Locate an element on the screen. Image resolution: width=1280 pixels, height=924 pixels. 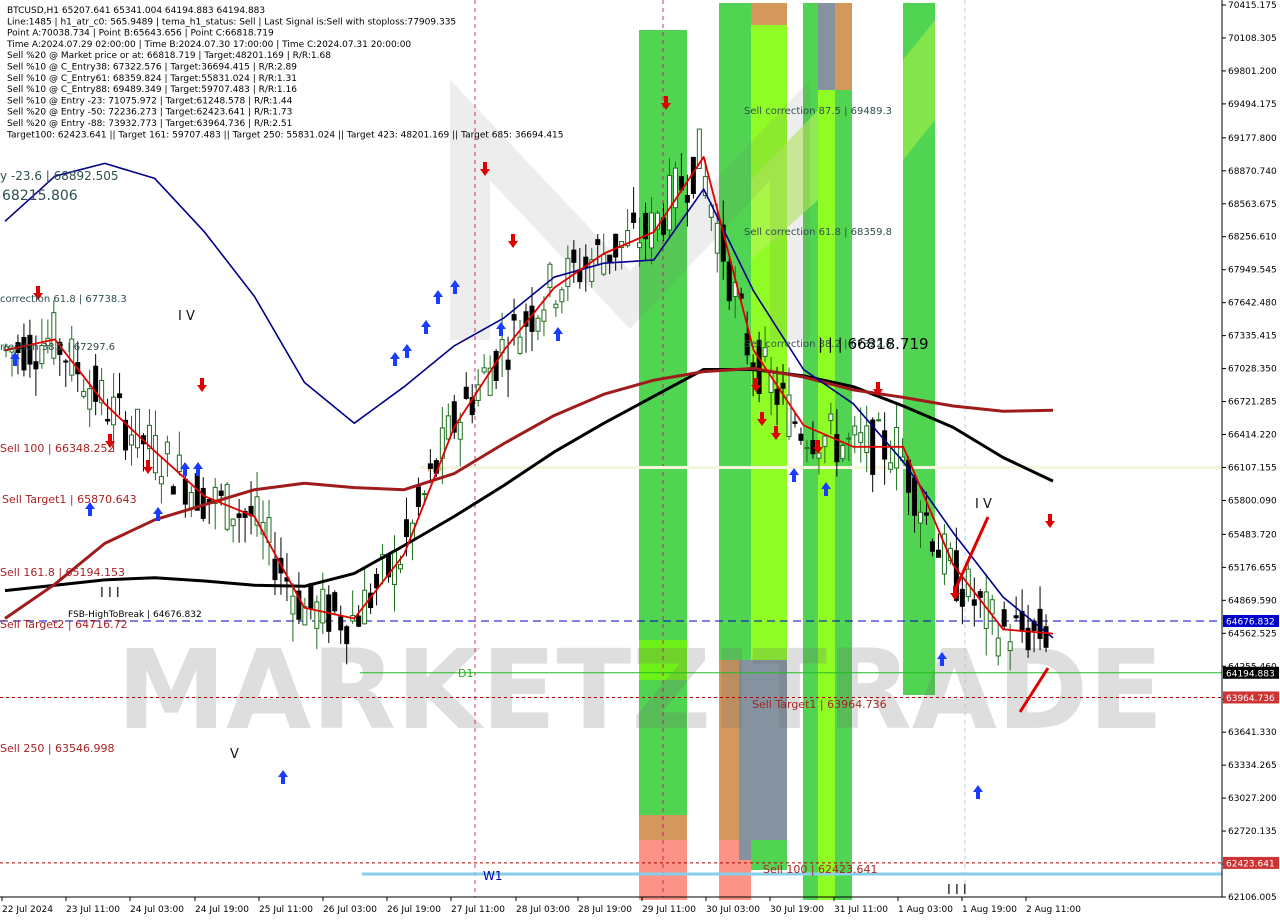
time-tick-label: 2 Aug 11:00 is located at coordinates (1053, 910).